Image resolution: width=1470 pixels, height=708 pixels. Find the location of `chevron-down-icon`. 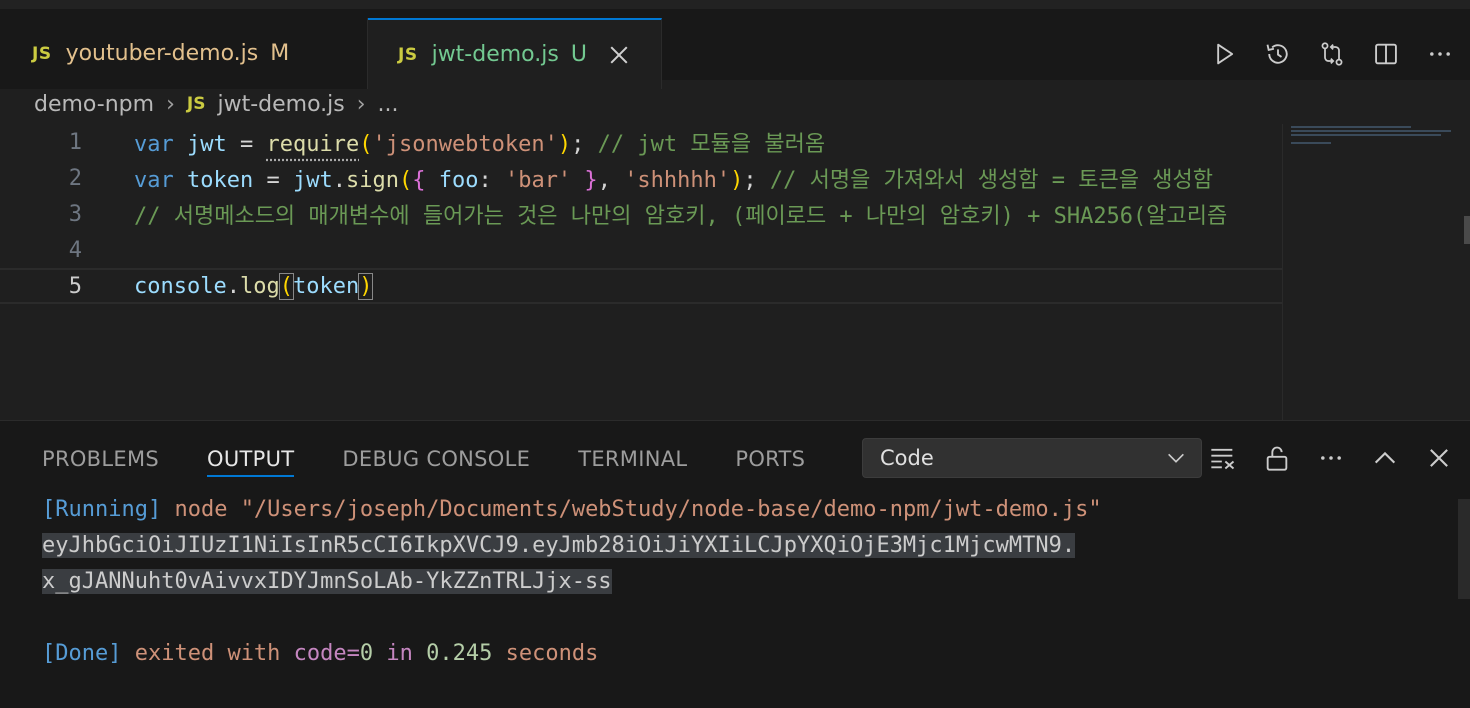

chevron-down-icon is located at coordinates (1176, 458).